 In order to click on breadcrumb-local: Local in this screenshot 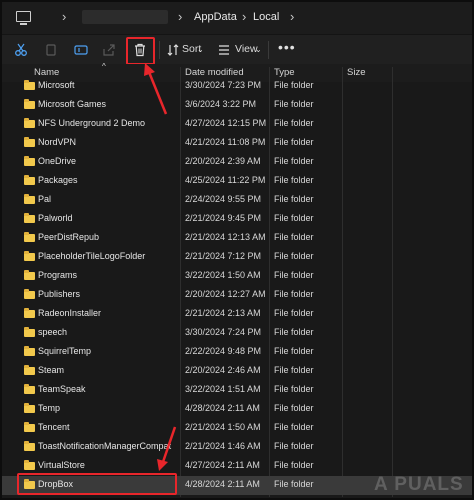, I will do `click(266, 17)`.